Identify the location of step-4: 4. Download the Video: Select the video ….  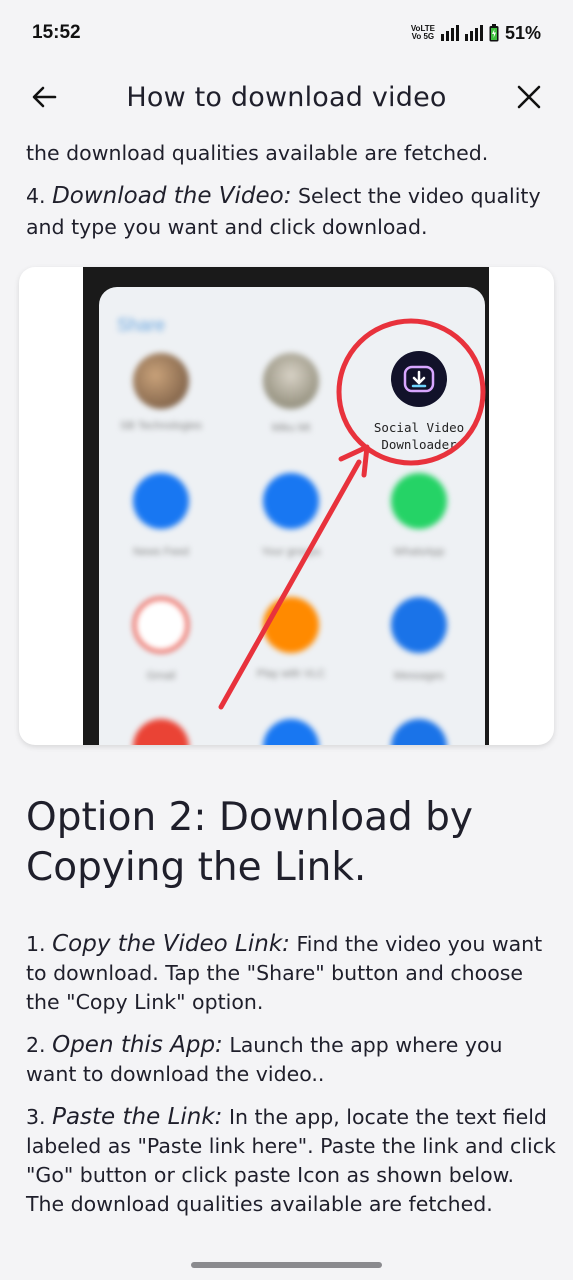
(291, 212).